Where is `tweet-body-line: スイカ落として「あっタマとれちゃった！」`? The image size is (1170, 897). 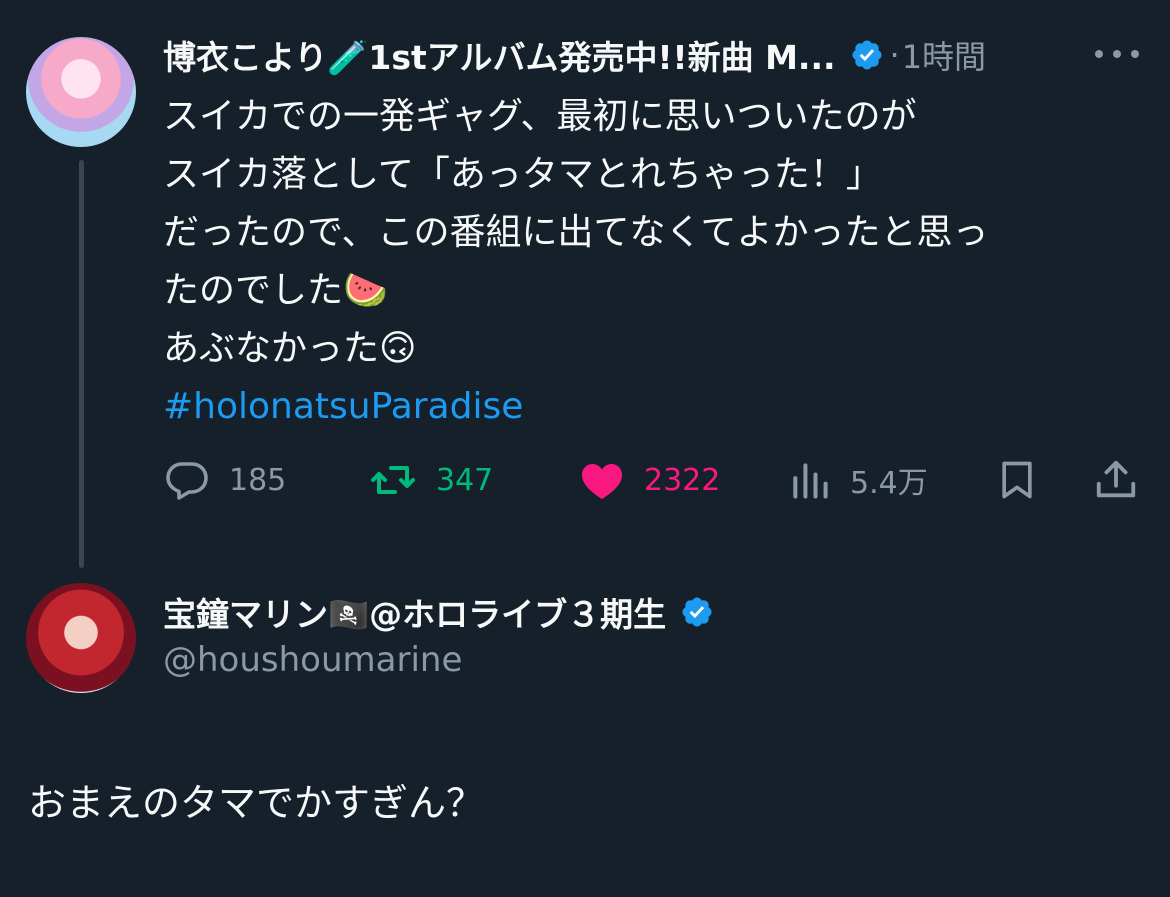 tweet-body-line: スイカ落として「あっタマとれちゃった！」 is located at coordinates (522, 174).